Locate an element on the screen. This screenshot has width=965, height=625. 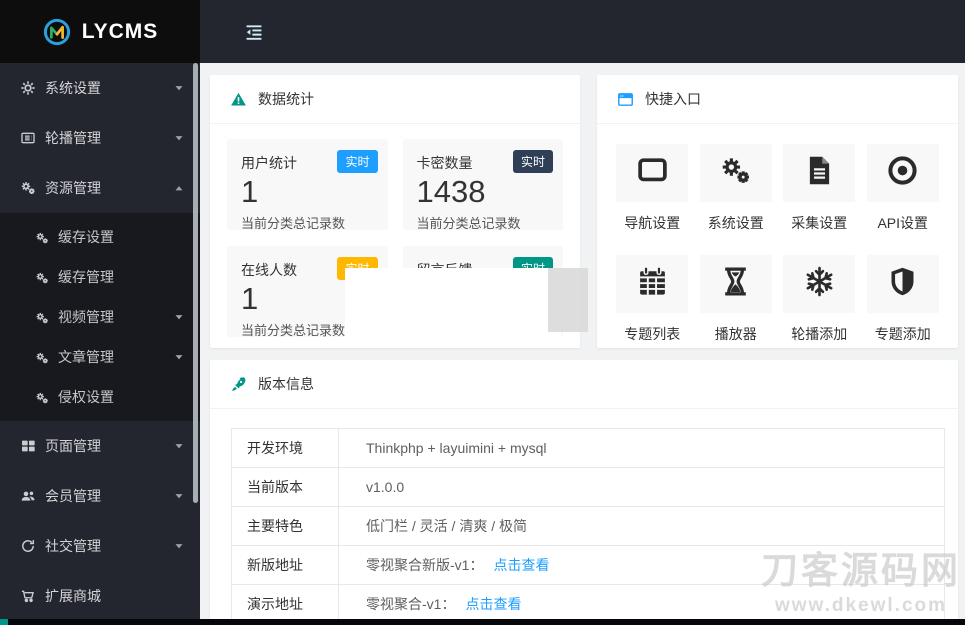
version-table-row: 演示地址 零视聚合-v1： 点击查看 is located at coordinates (588, 604).